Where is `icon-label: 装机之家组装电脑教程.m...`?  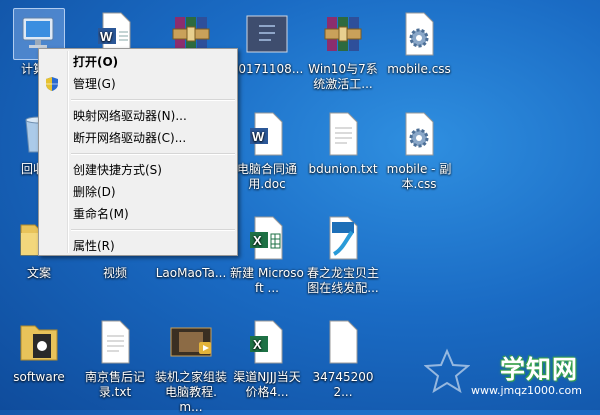 icon-label: 装机之家组装电脑教程.m... is located at coordinates (190, 392).